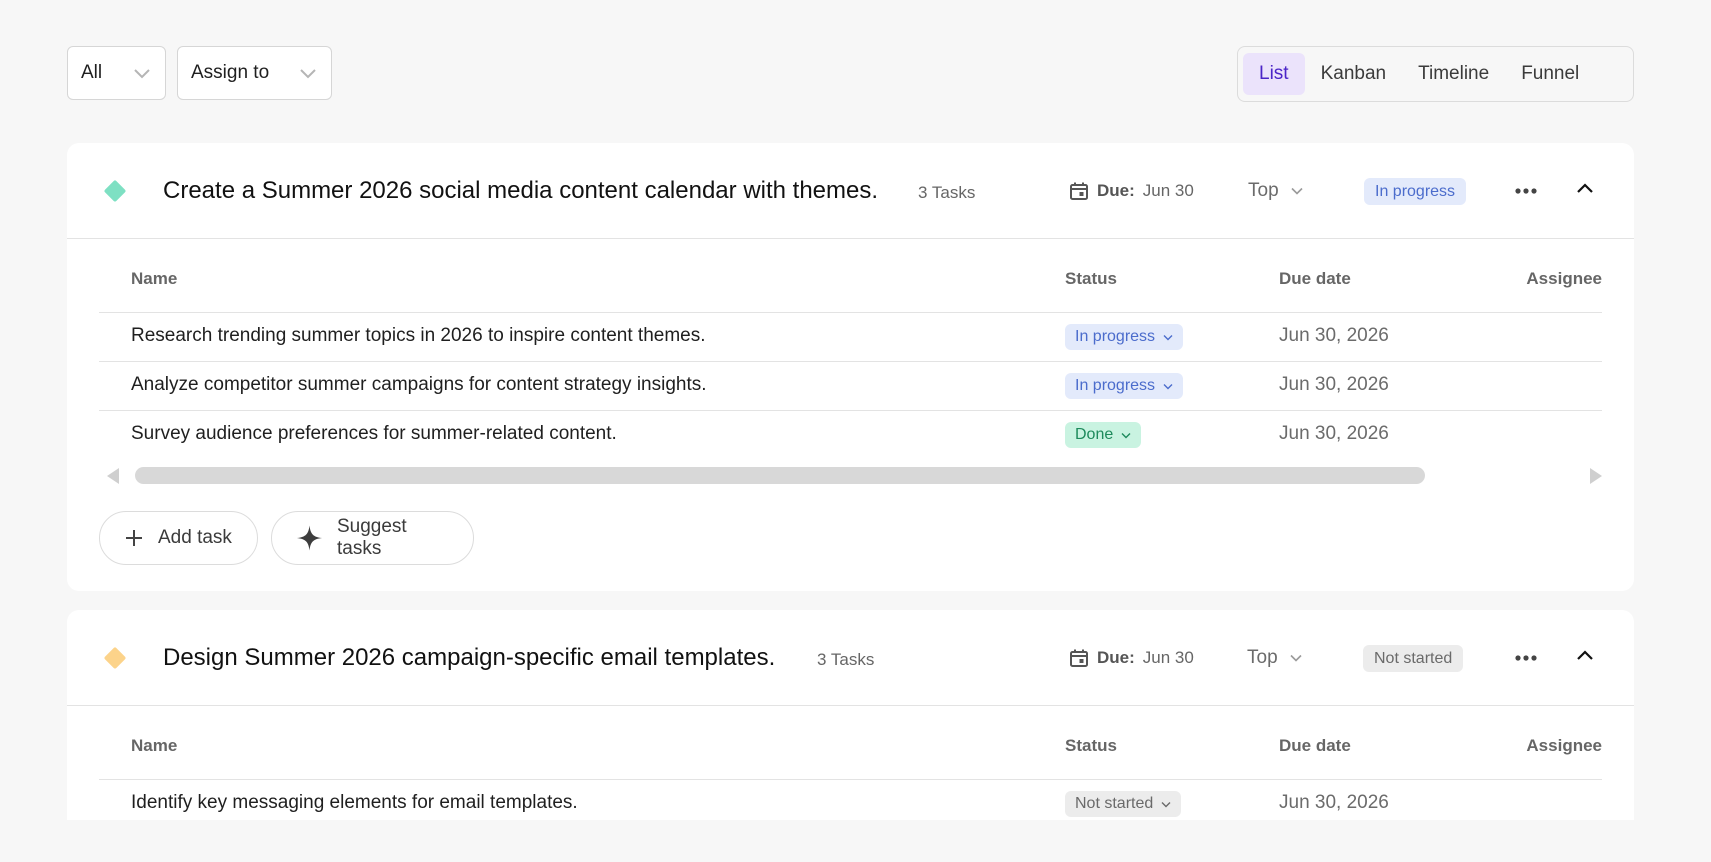 Image resolution: width=1711 pixels, height=862 pixels. I want to click on tab-list: List, so click(1274, 74).